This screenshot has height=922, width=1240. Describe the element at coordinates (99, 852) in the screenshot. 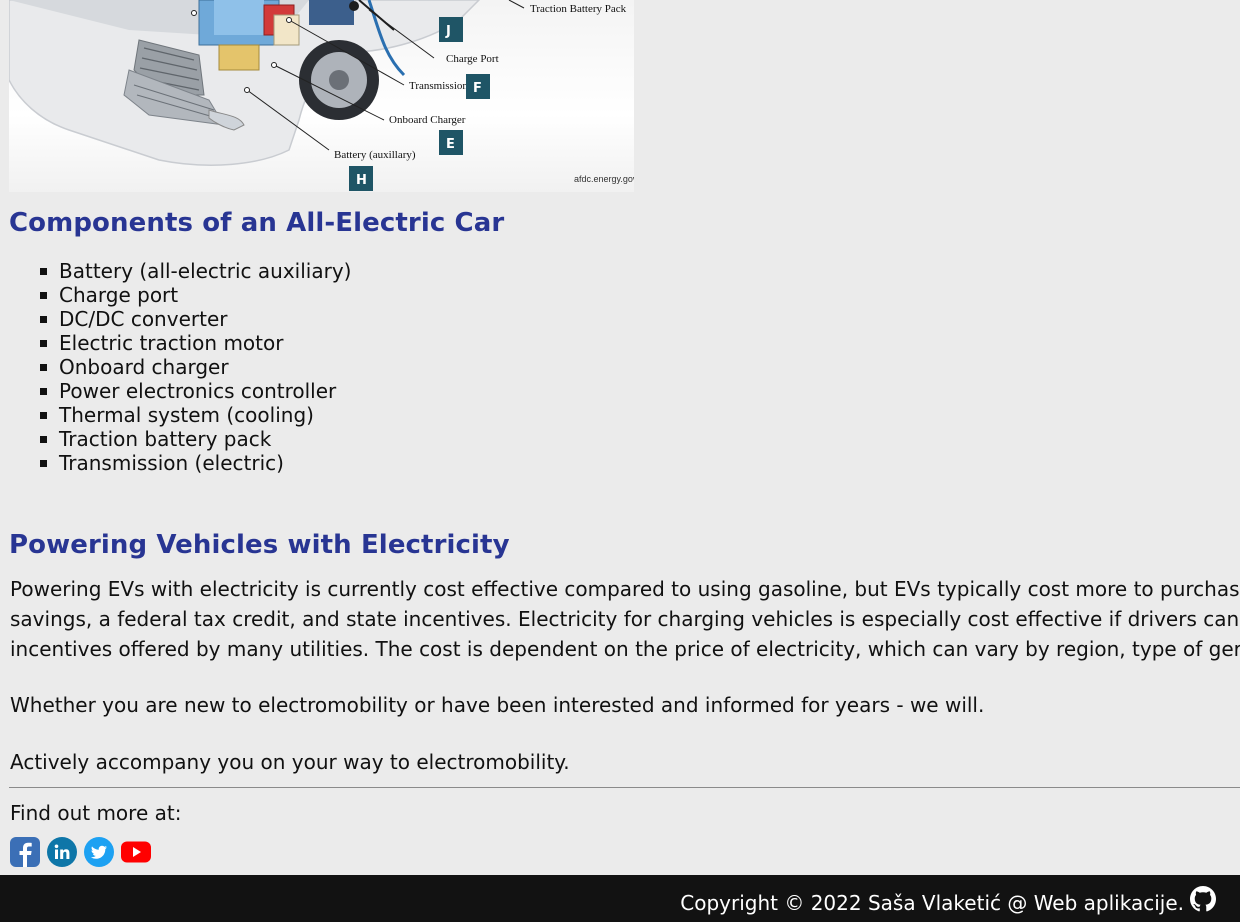

I see `twitter-icon` at that location.